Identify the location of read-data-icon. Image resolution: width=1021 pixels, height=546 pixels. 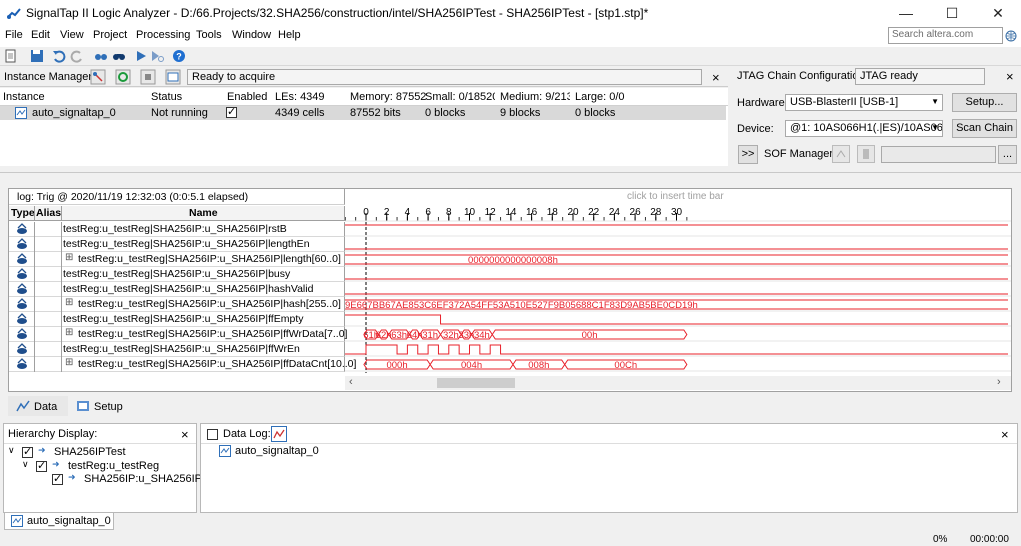
(173, 77).